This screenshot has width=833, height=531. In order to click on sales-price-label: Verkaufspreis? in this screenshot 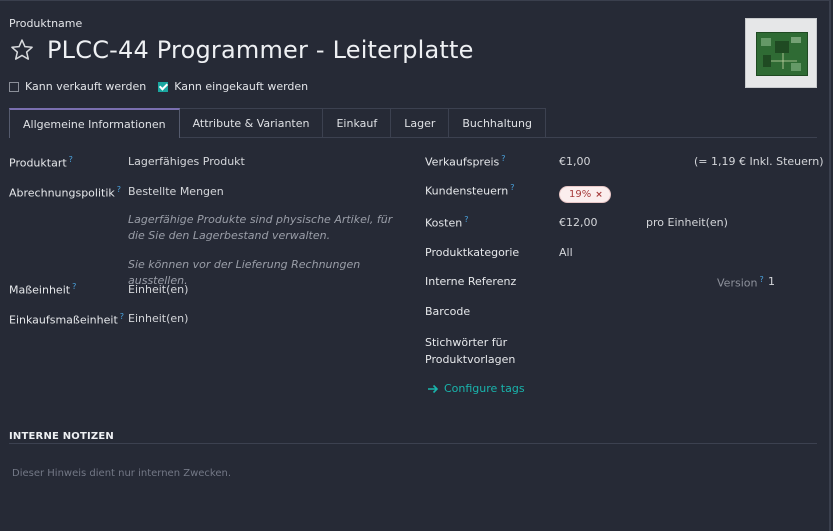, I will do `click(465, 161)`.